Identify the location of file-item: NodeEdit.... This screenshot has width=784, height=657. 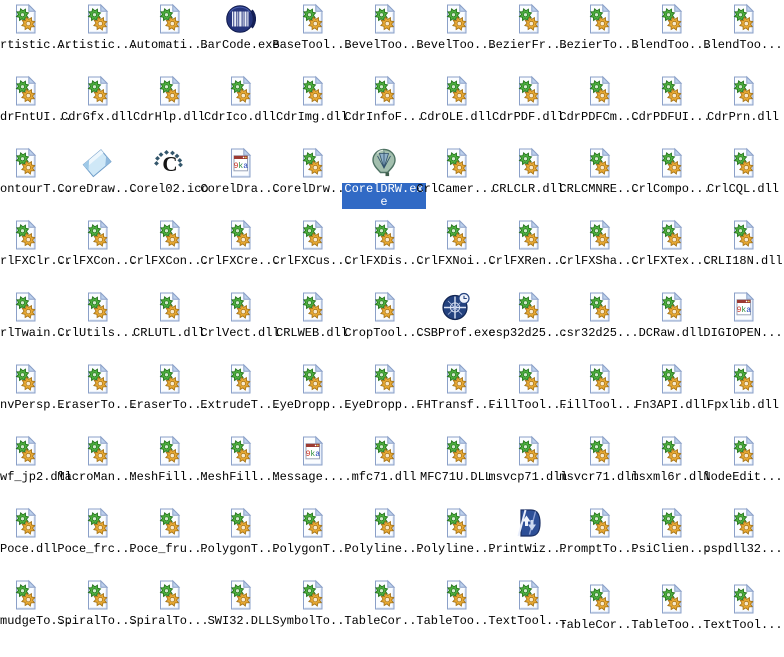
(743, 470).